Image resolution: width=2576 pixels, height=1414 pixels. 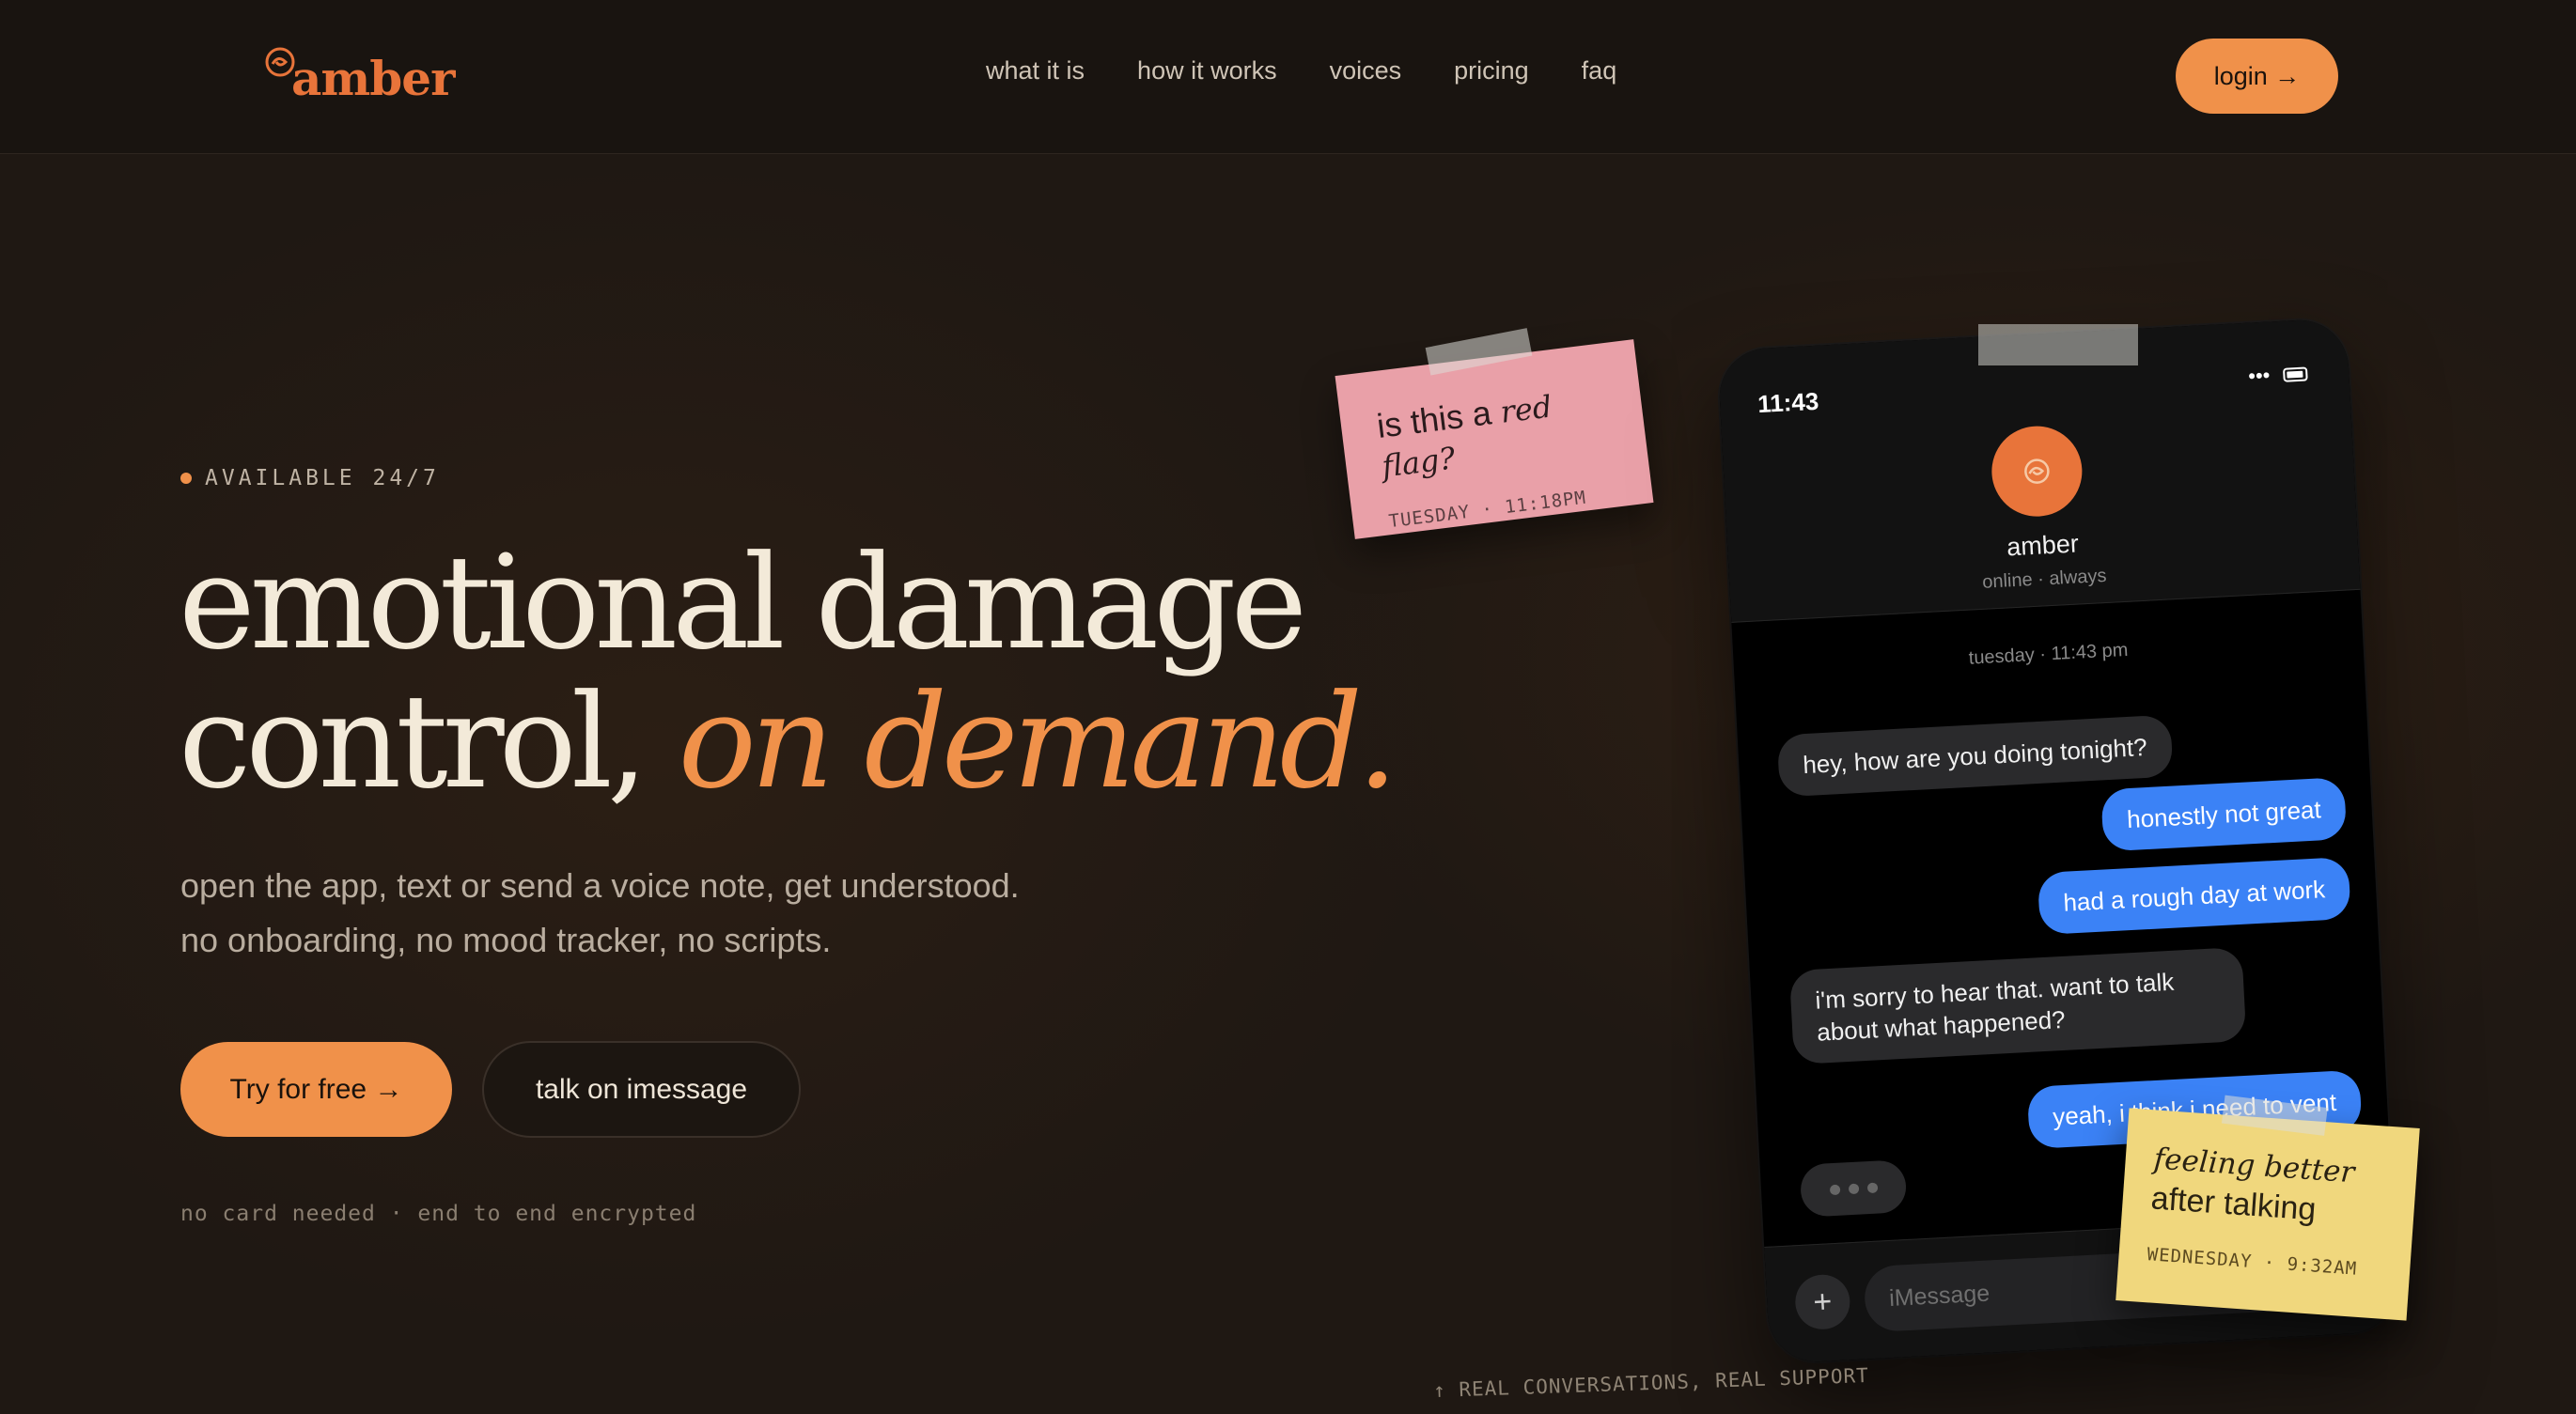 What do you see at coordinates (641, 1089) in the screenshot?
I see `imessage-button: talk on imessage` at bounding box center [641, 1089].